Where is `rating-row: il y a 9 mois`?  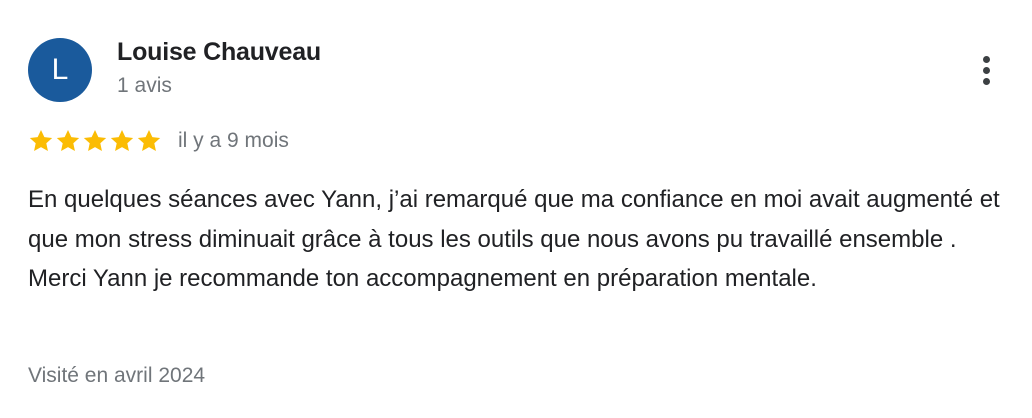 rating-row: il y a 9 mois is located at coordinates (158, 141).